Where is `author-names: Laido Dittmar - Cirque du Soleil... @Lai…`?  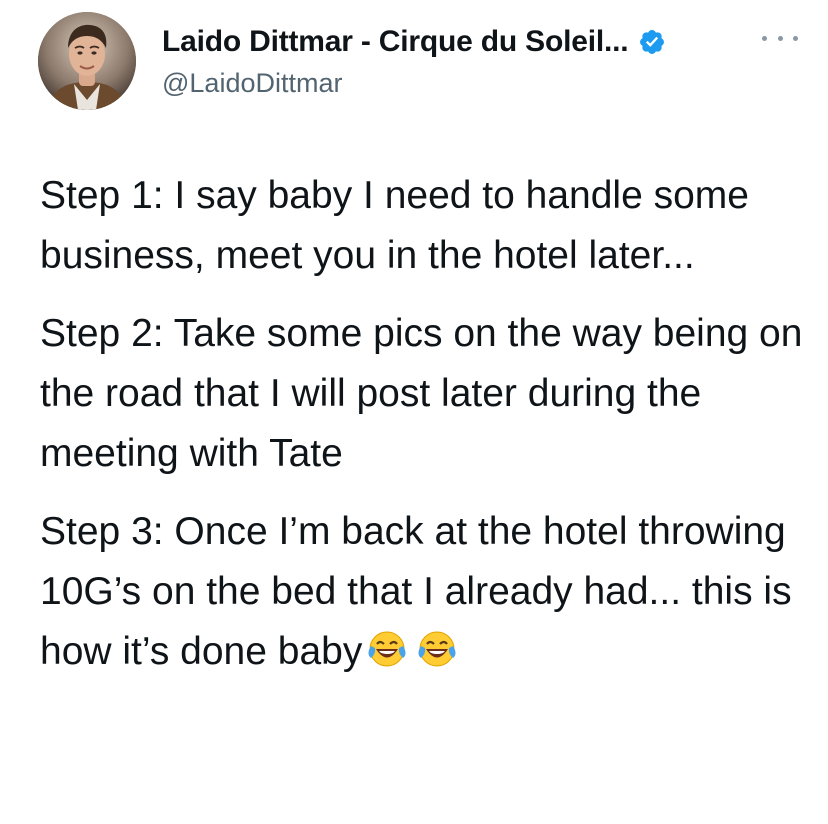 author-names: Laido Dittmar - Cirque du Soleil... @Lai… is located at coordinates (452, 60).